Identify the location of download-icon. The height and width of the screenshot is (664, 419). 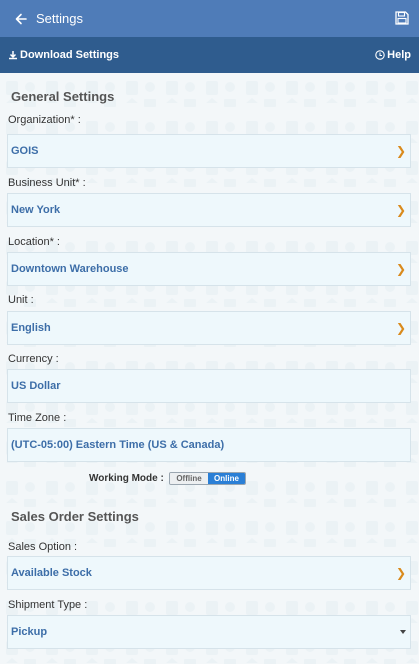
(13, 55).